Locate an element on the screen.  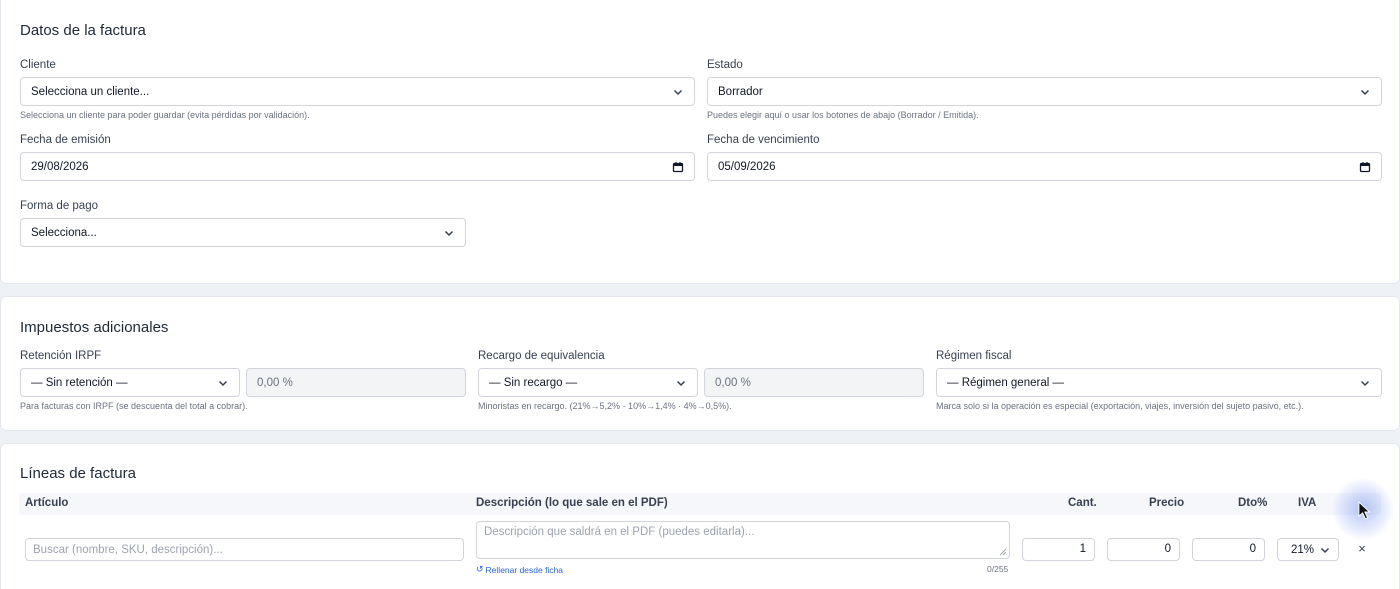
discount-input: 0 is located at coordinates (1228, 549).